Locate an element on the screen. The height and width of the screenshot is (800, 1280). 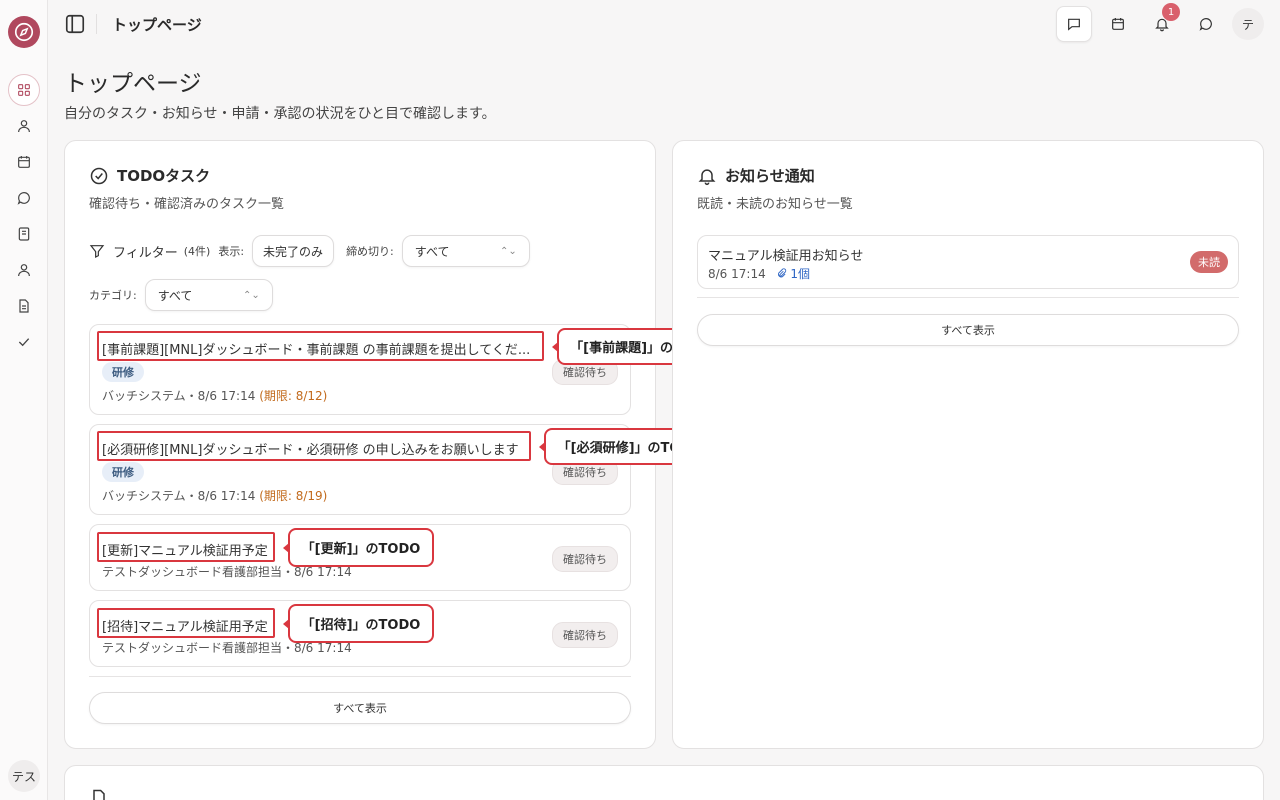
sidebar-item-book is located at coordinates (24, 234).